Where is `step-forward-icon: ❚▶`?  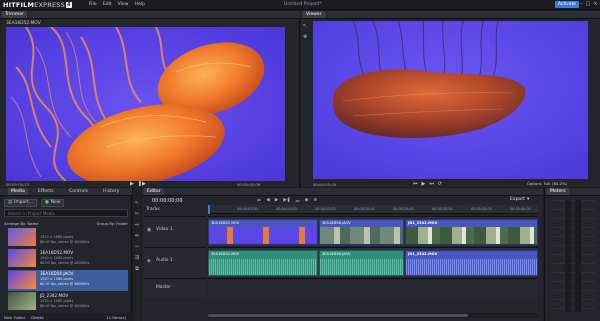 step-forward-icon: ❚▶ is located at coordinates (142, 184).